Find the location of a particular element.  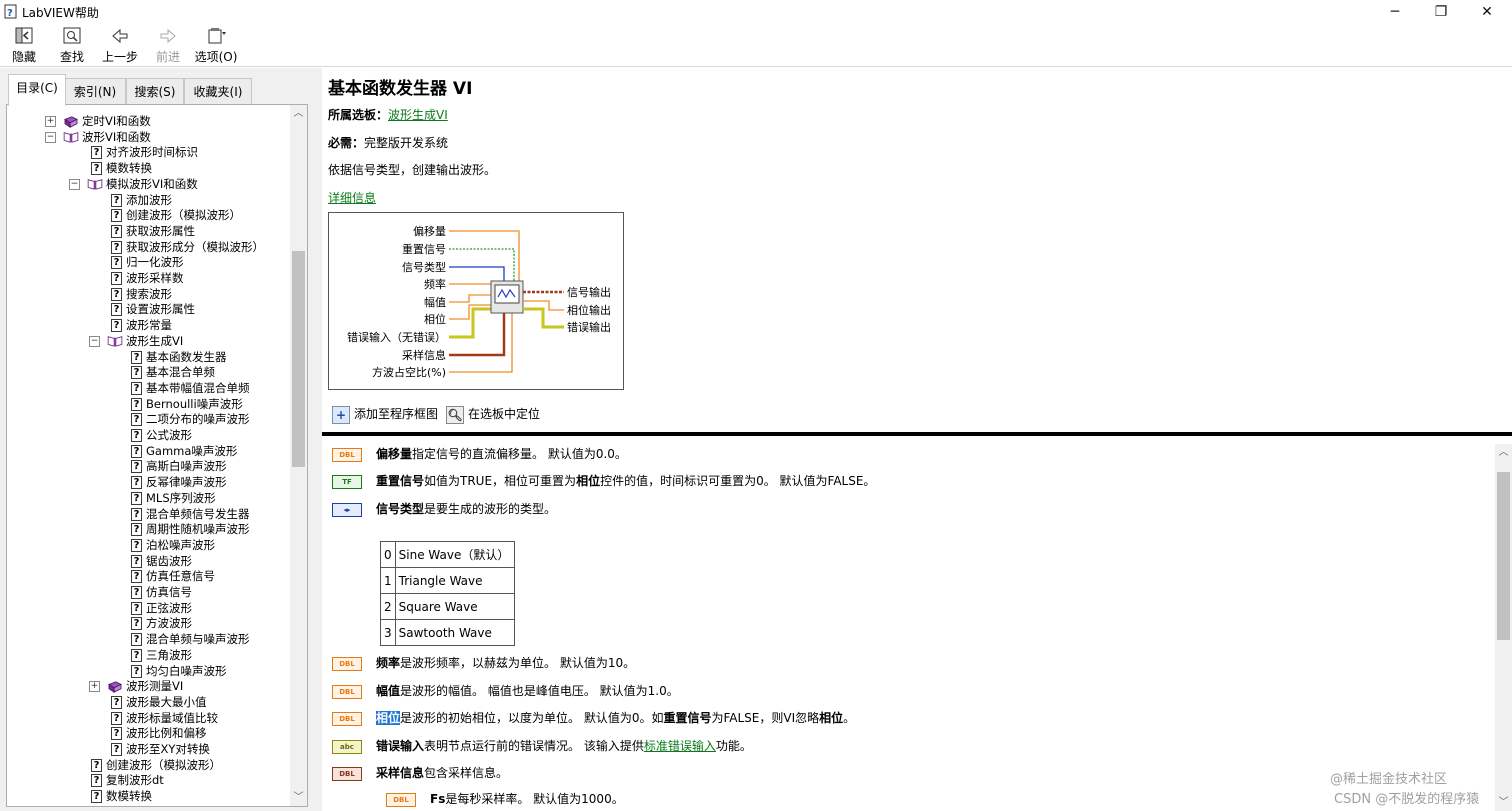

tree-topic: ? 波形常量 is located at coordinates (141, 325).